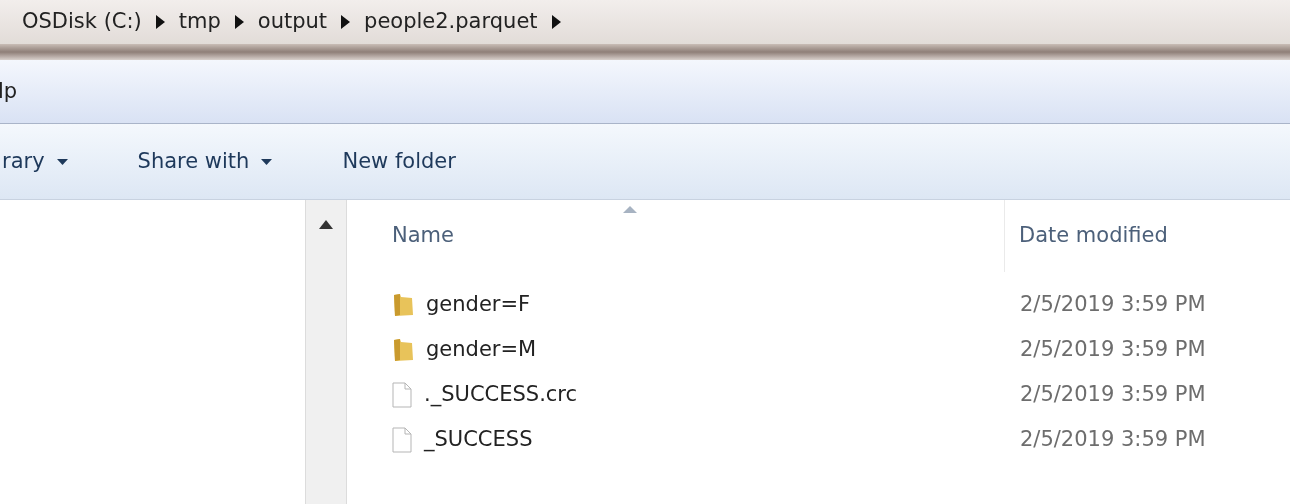  What do you see at coordinates (1147, 236) in the screenshot?
I see `column-header: Date modified` at bounding box center [1147, 236].